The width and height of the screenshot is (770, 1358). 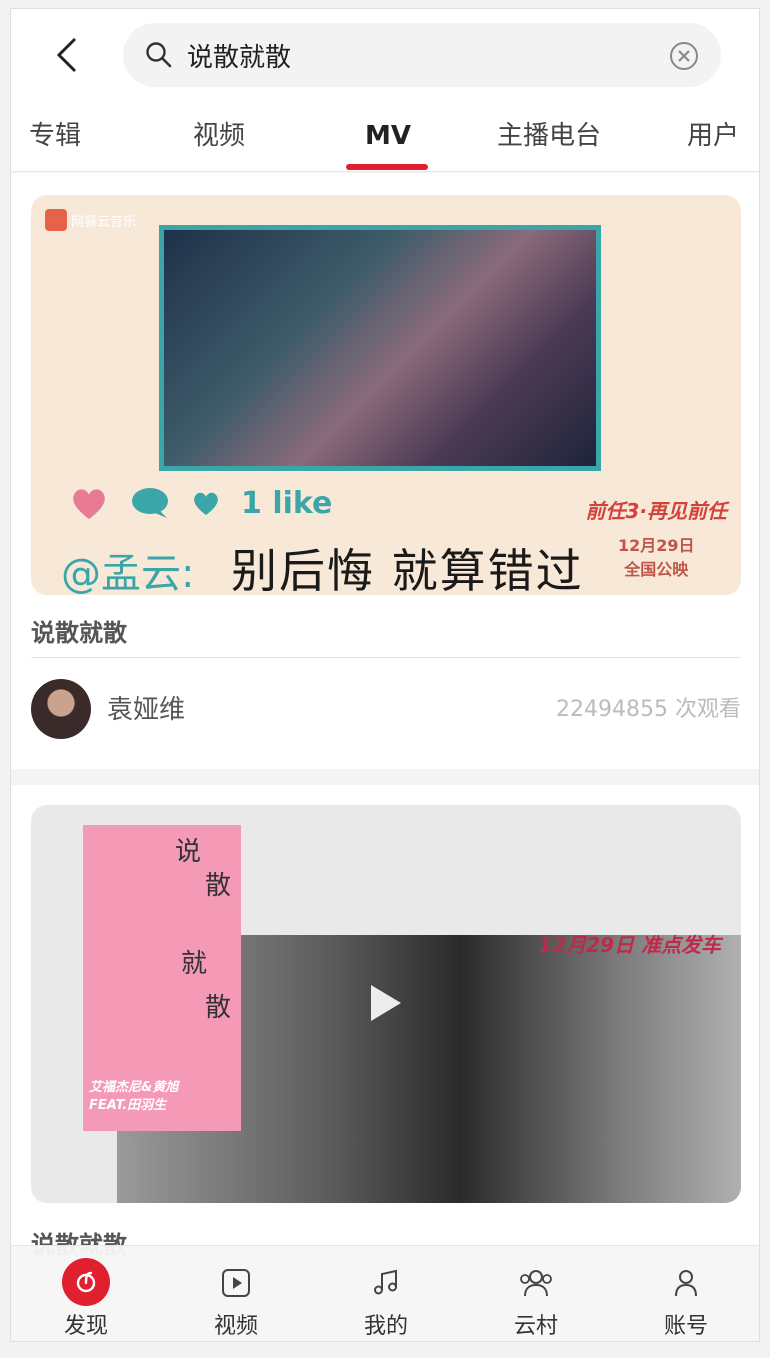 I want to click on netease-music-icon, so click(x=86, y=1282).